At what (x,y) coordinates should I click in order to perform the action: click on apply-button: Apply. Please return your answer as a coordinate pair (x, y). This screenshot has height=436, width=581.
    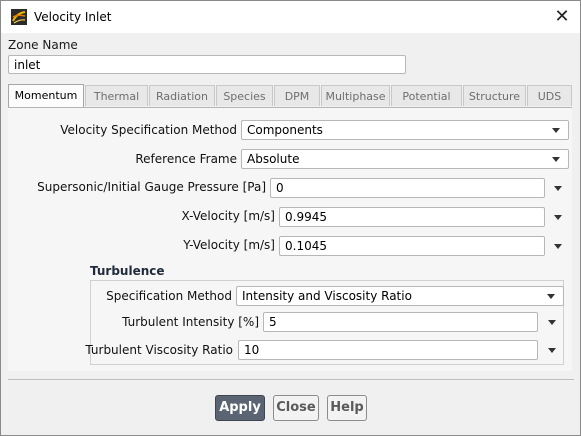
    Looking at the image, I should click on (240, 408).